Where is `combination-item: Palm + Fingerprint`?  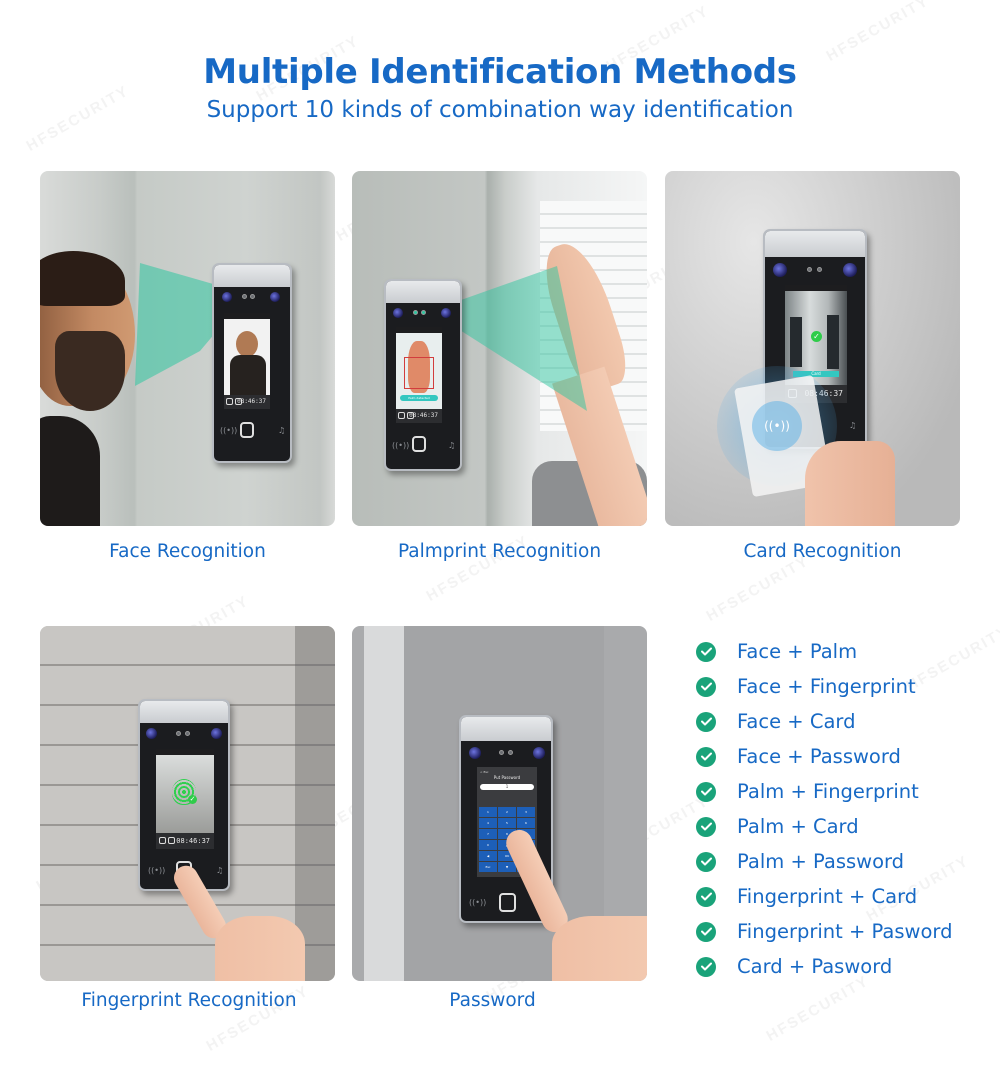
combination-item: Palm + Fingerprint is located at coordinates (824, 791).